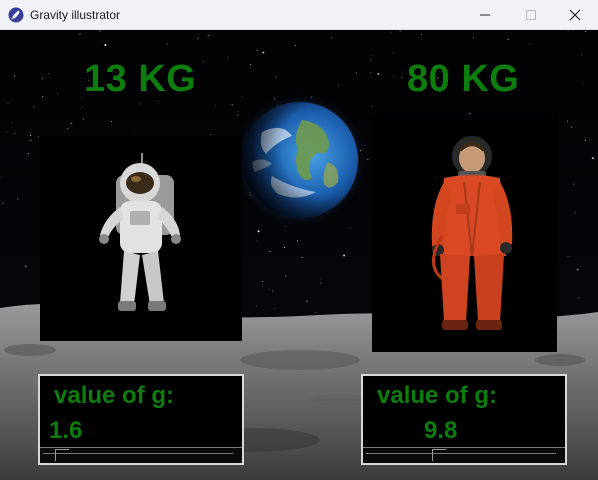  What do you see at coordinates (300, 160) in the screenshot?
I see `earth-image` at bounding box center [300, 160].